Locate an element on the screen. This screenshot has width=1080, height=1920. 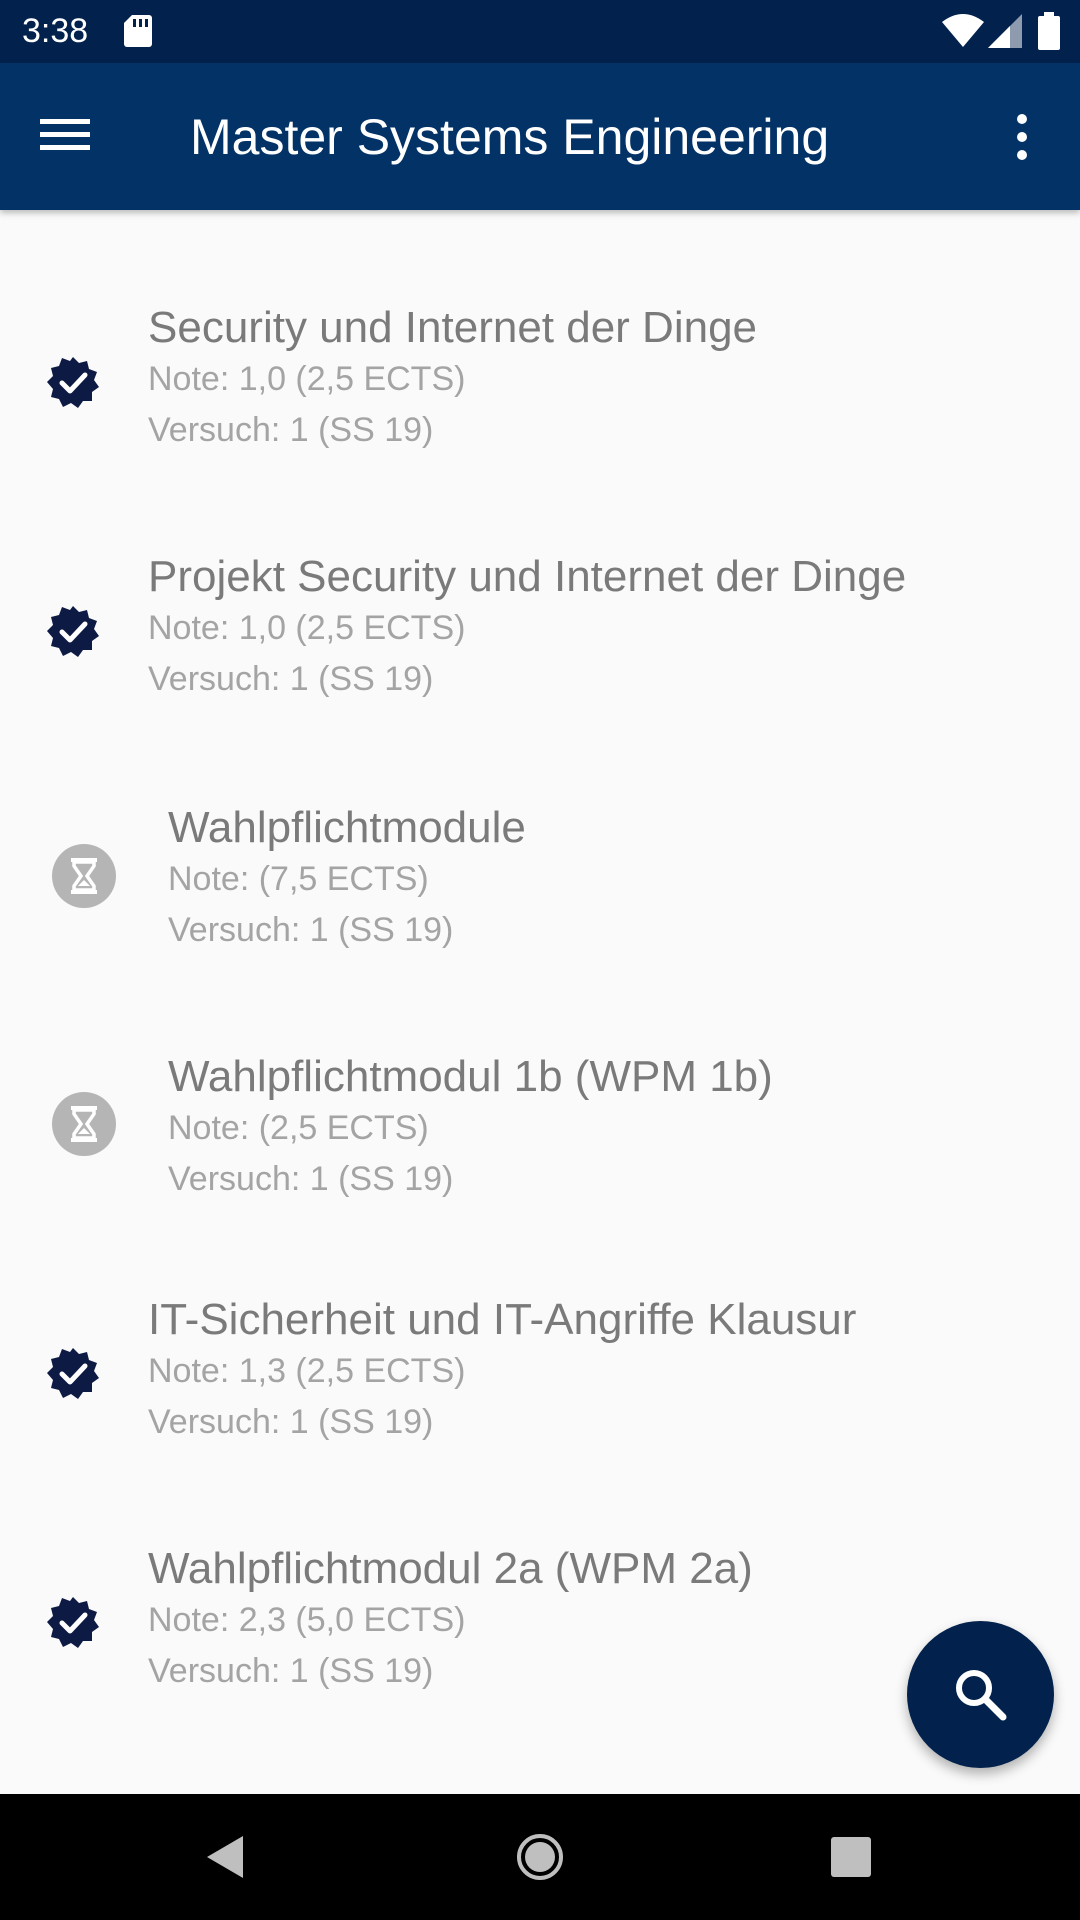
sd-card-icon is located at coordinates (138, 31).